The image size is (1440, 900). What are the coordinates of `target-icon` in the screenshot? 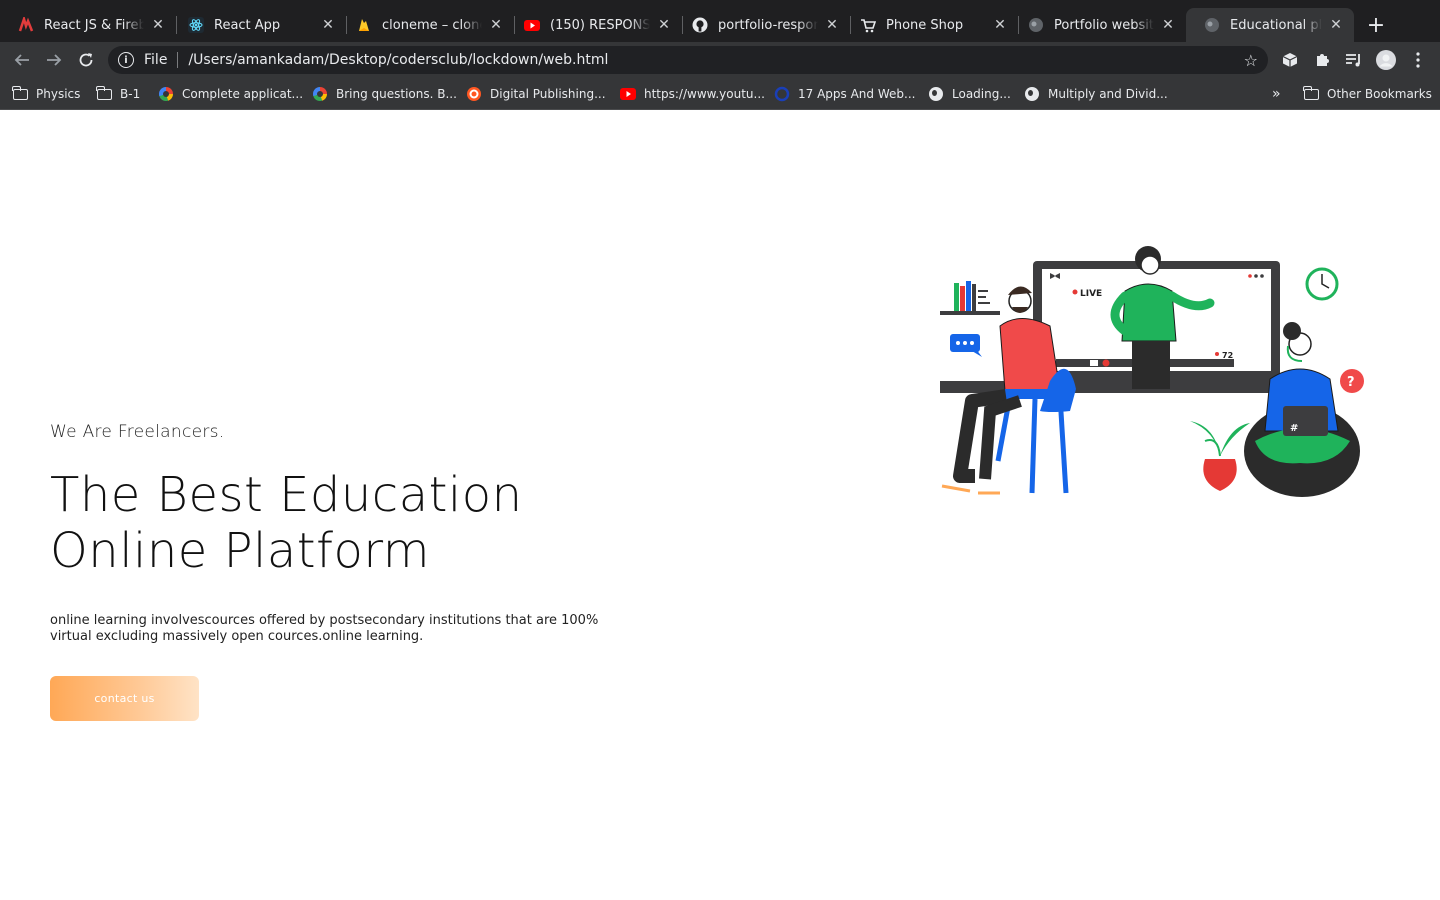 It's located at (474, 94).